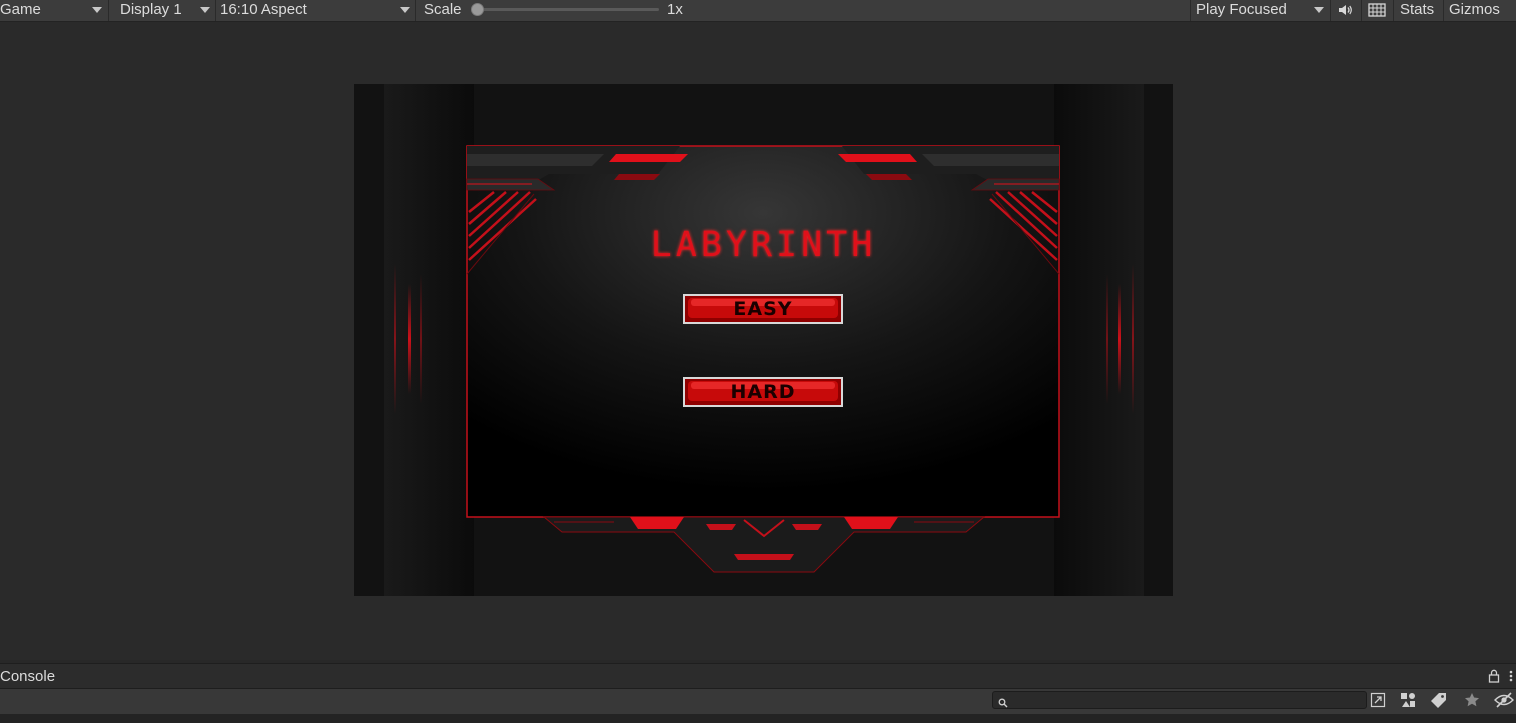 Image resolution: width=1516 pixels, height=723 pixels. I want to click on search-icon, so click(1003, 701).